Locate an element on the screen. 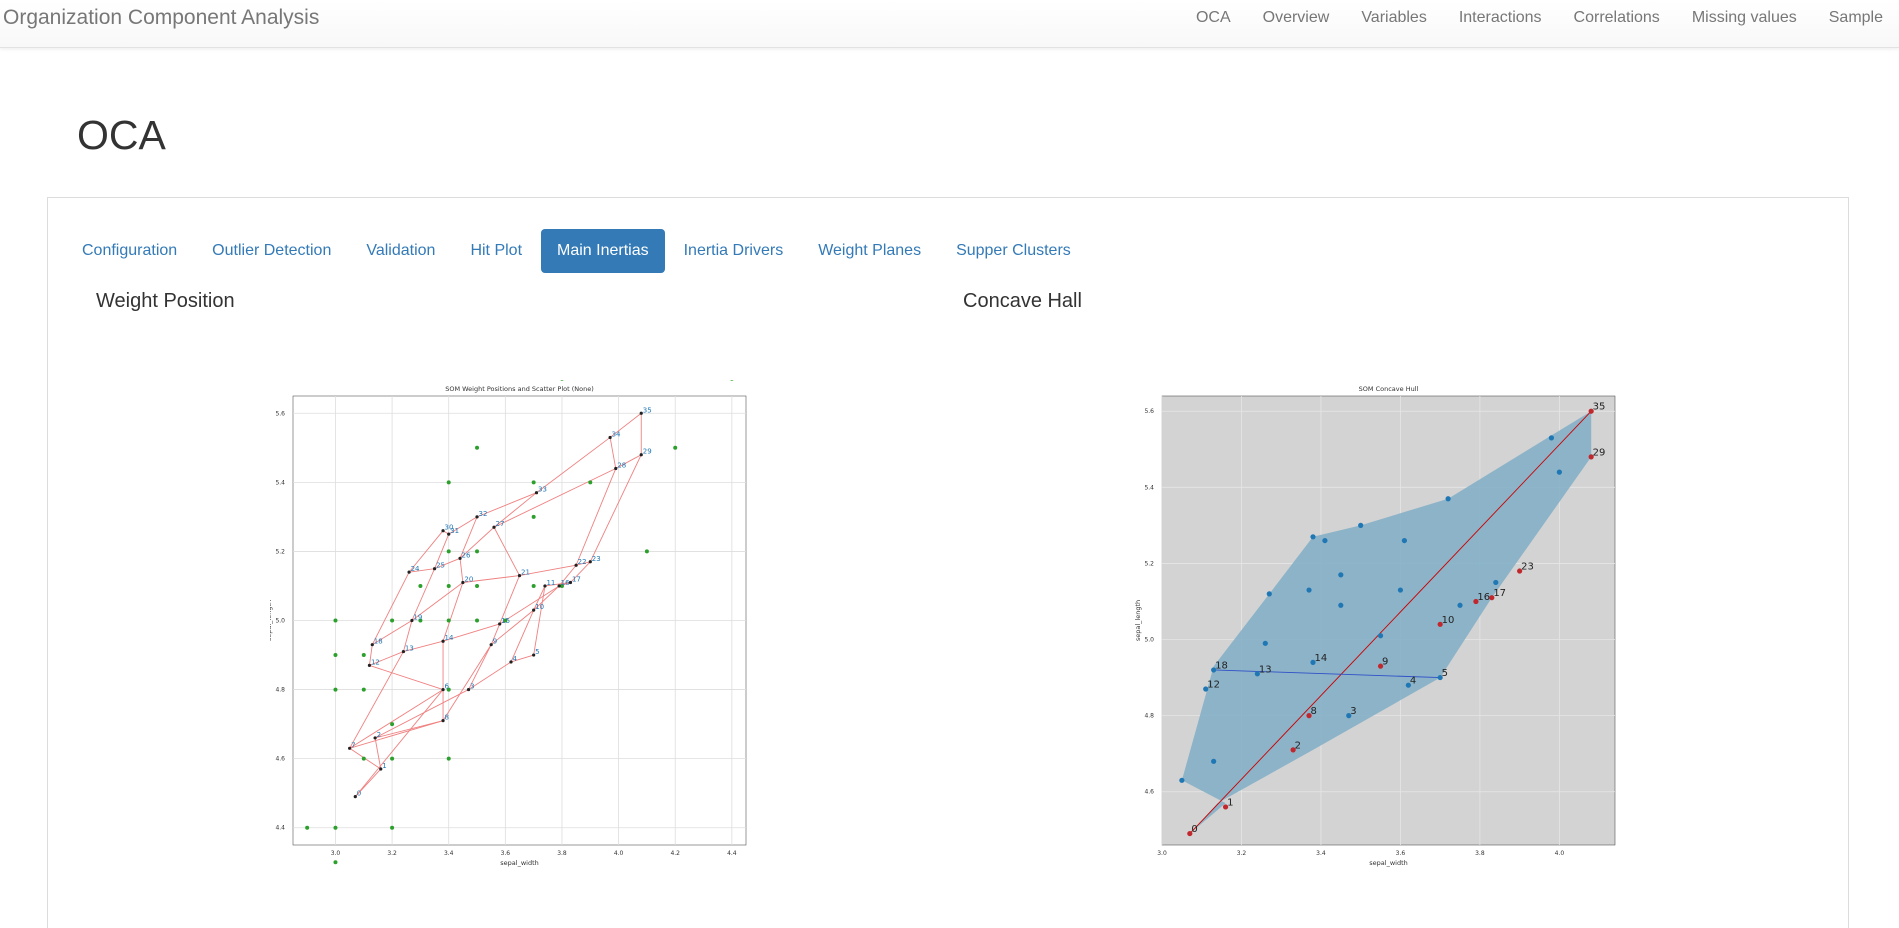  tab-validation: Validation is located at coordinates (400, 251).